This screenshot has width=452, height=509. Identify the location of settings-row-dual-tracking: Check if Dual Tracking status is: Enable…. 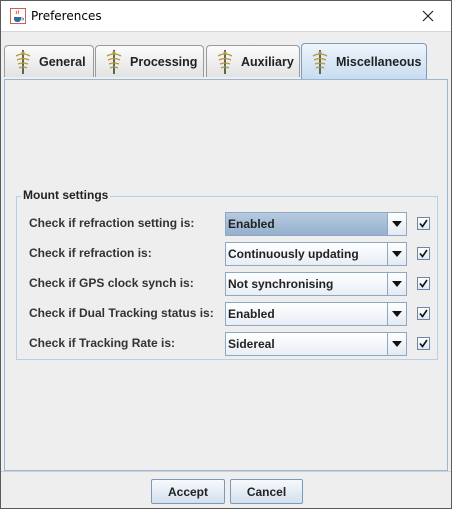
(231, 314).